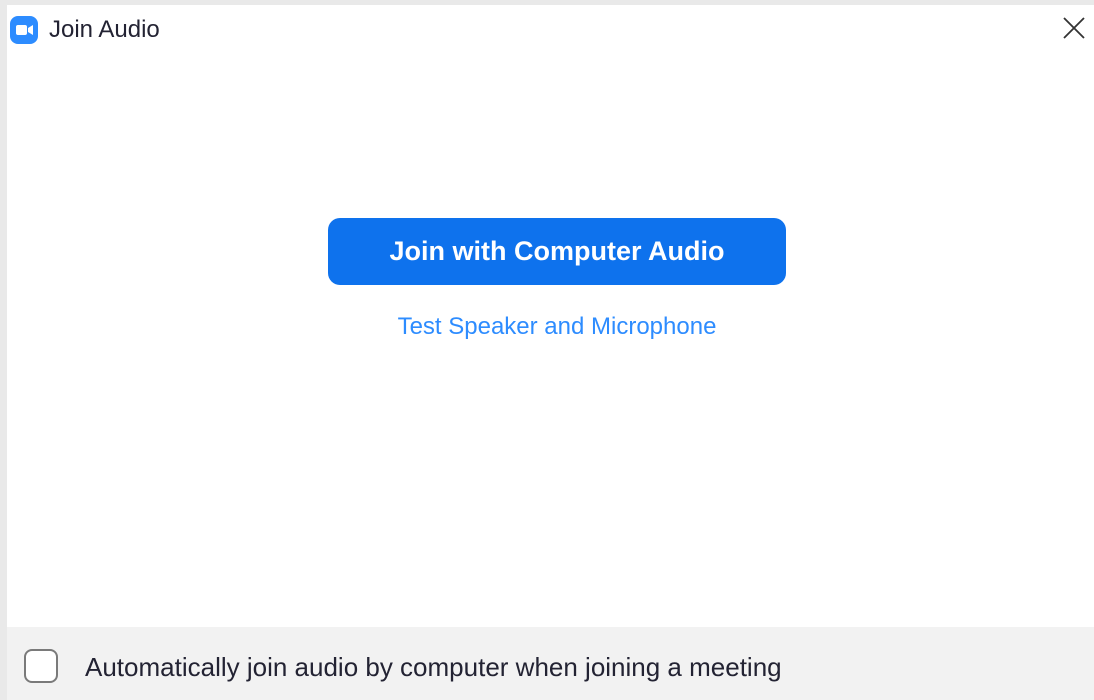 The width and height of the screenshot is (1094, 700). What do you see at coordinates (104, 29) in the screenshot?
I see `window-title: Join Audio` at bounding box center [104, 29].